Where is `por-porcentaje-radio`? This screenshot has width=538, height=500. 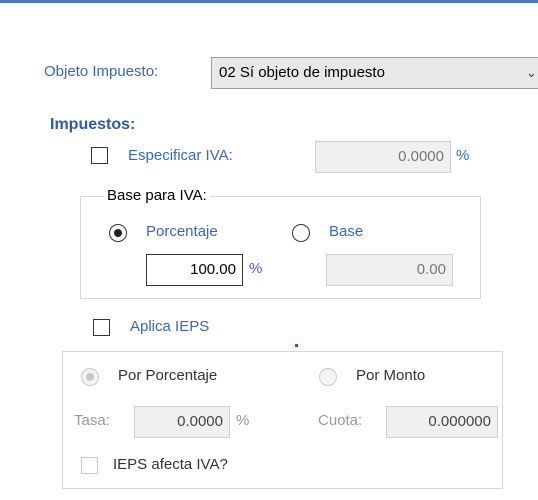 por-porcentaje-radio is located at coordinates (90, 377).